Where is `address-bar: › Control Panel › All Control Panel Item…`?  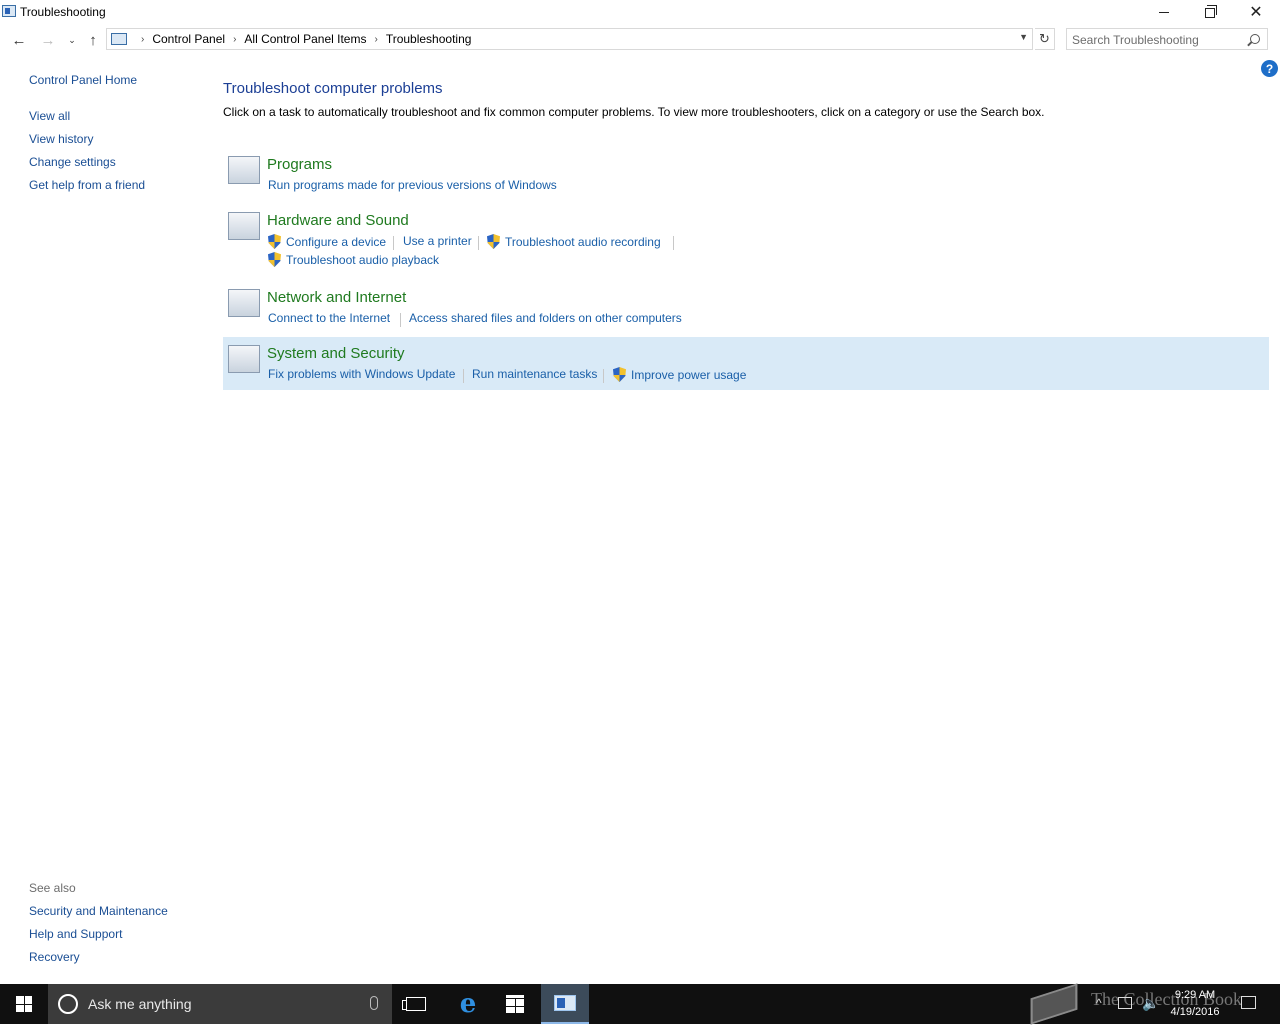 address-bar: › Control Panel › All Control Panel Item… is located at coordinates (569, 39).